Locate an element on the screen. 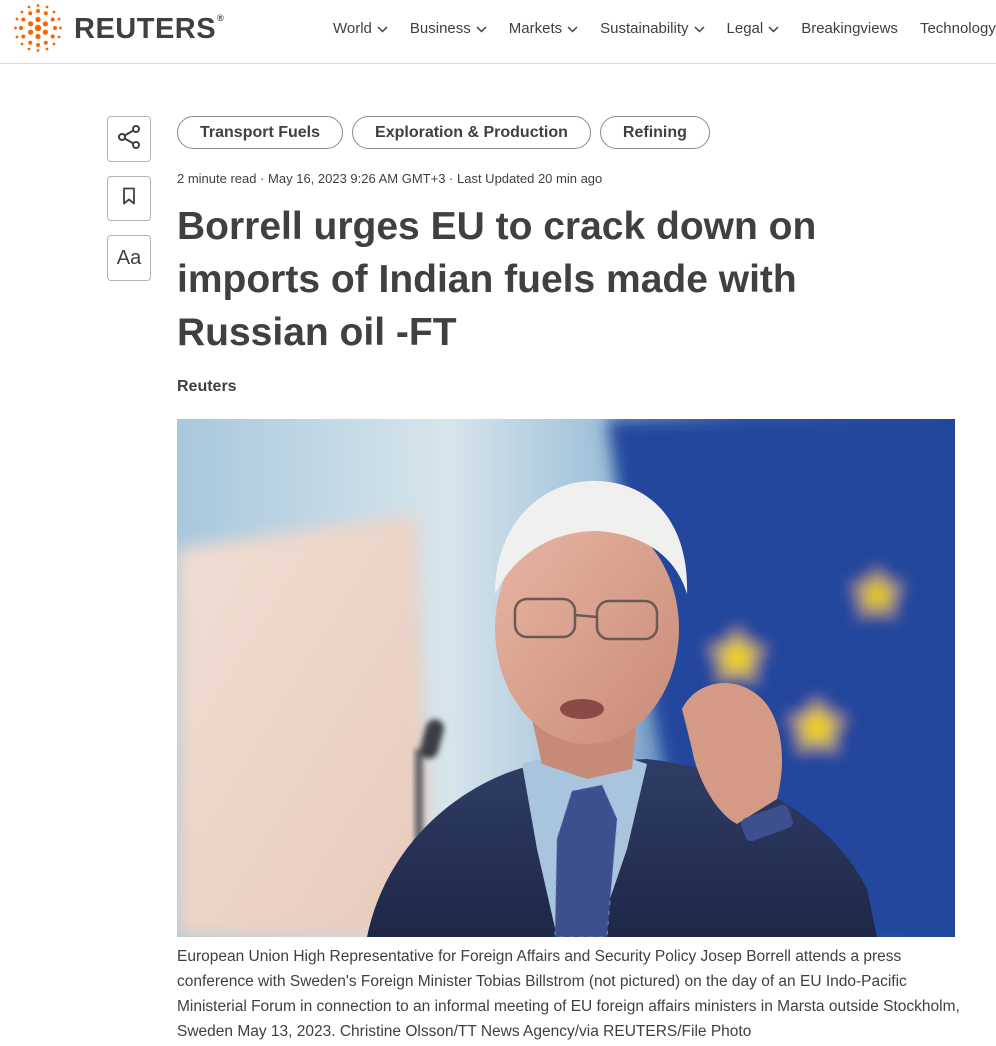 The width and height of the screenshot is (996, 1046). bookmark-icon is located at coordinates (129, 198).